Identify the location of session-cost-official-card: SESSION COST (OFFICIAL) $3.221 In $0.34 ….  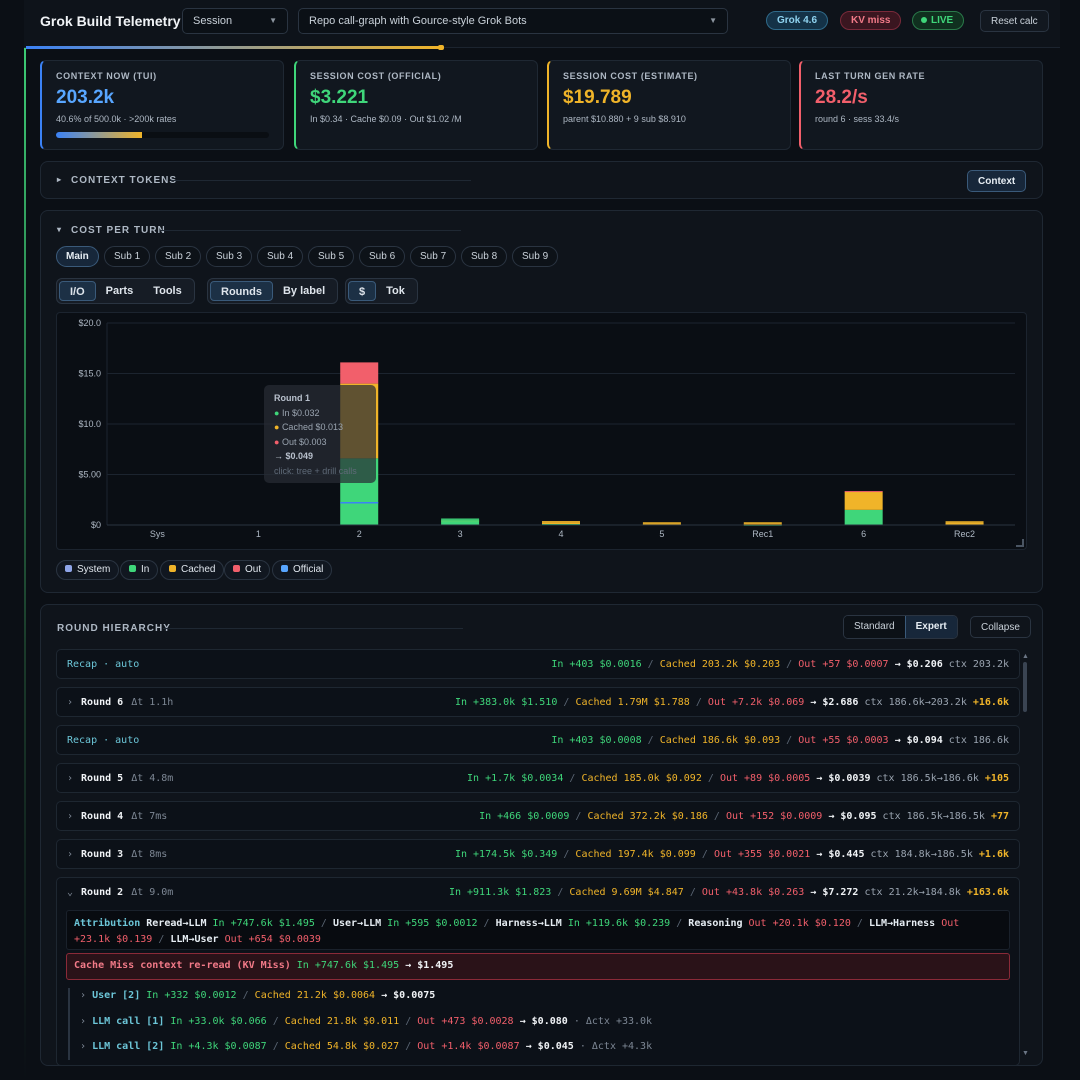
(416, 105).